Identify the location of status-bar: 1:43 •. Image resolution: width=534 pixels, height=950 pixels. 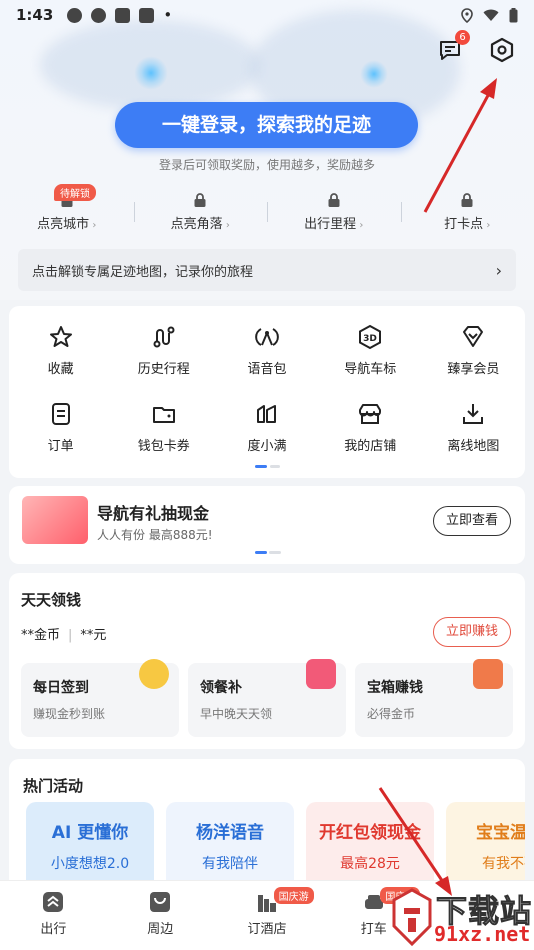
(267, 15).